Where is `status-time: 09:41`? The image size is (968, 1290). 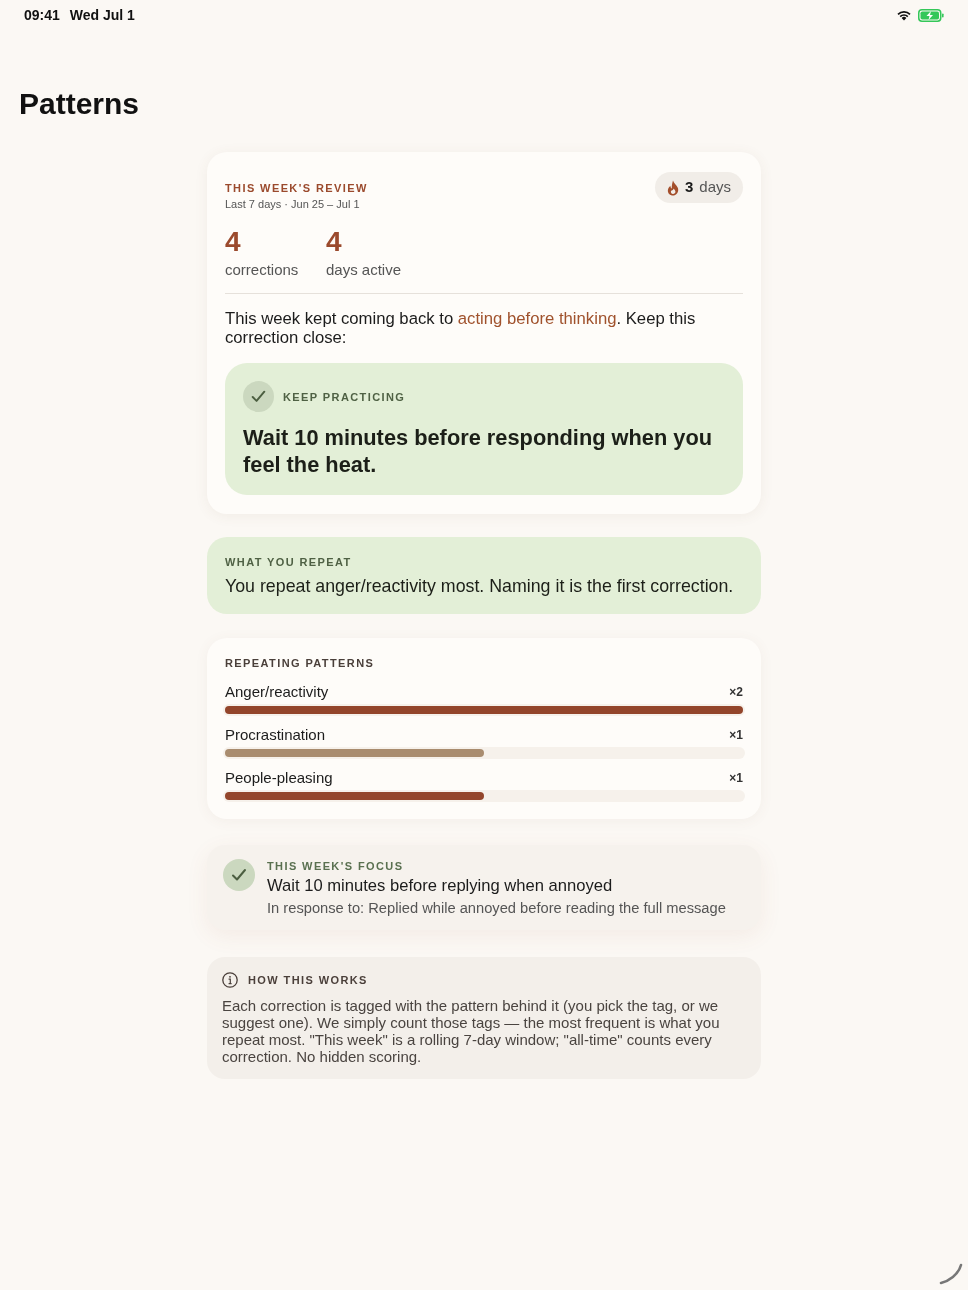
status-time: 09:41 is located at coordinates (42, 15).